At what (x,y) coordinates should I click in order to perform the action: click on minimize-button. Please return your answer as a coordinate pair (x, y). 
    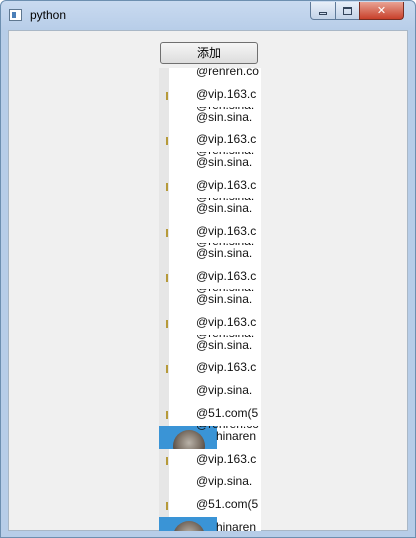
    Looking at the image, I should click on (323, 11).